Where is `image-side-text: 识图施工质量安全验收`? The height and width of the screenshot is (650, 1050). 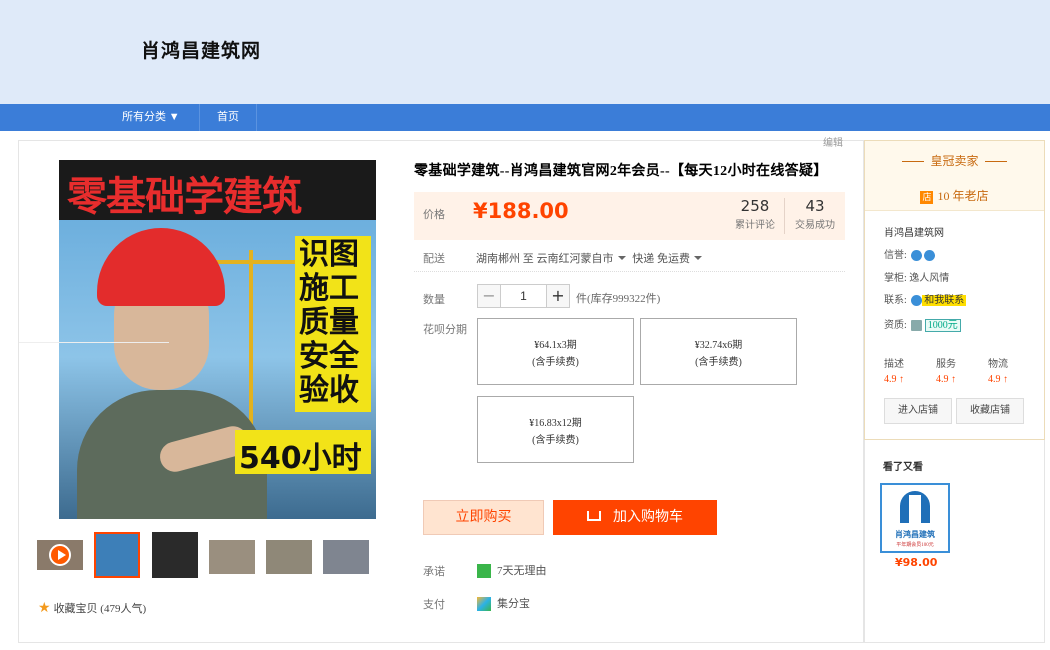 image-side-text: 识图施工质量安全验收 is located at coordinates (329, 322).